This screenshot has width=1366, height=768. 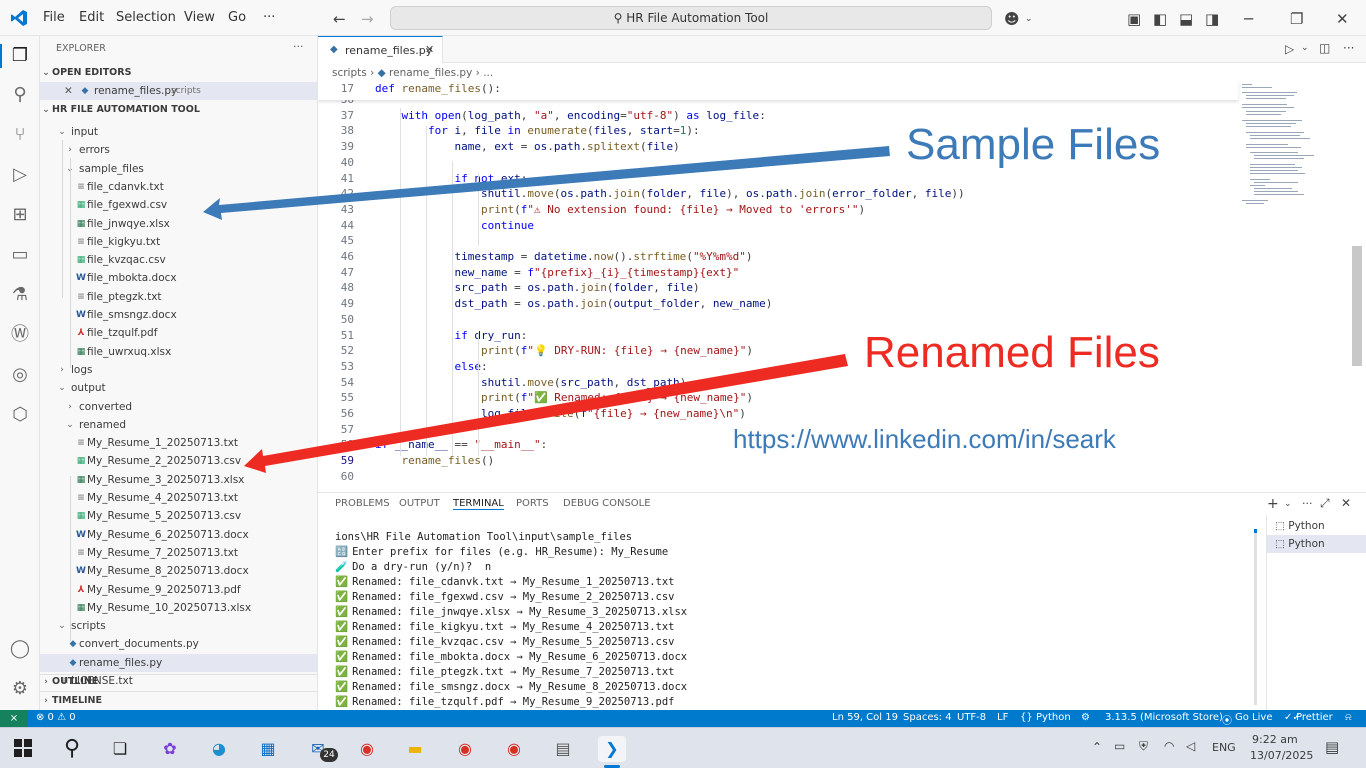 What do you see at coordinates (1002, 717) in the screenshot?
I see `eol: LF` at bounding box center [1002, 717].